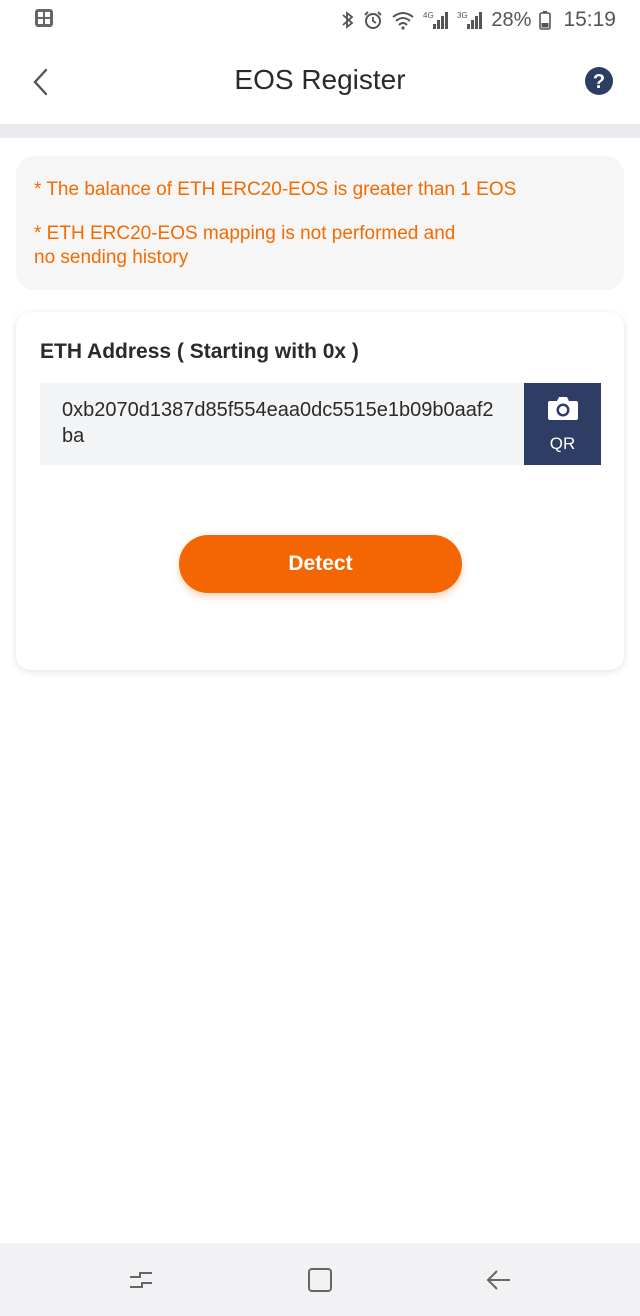 Image resolution: width=640 pixels, height=1316 pixels. Describe the element at coordinates (403, 20) in the screenshot. I see `wifi-icon` at that location.